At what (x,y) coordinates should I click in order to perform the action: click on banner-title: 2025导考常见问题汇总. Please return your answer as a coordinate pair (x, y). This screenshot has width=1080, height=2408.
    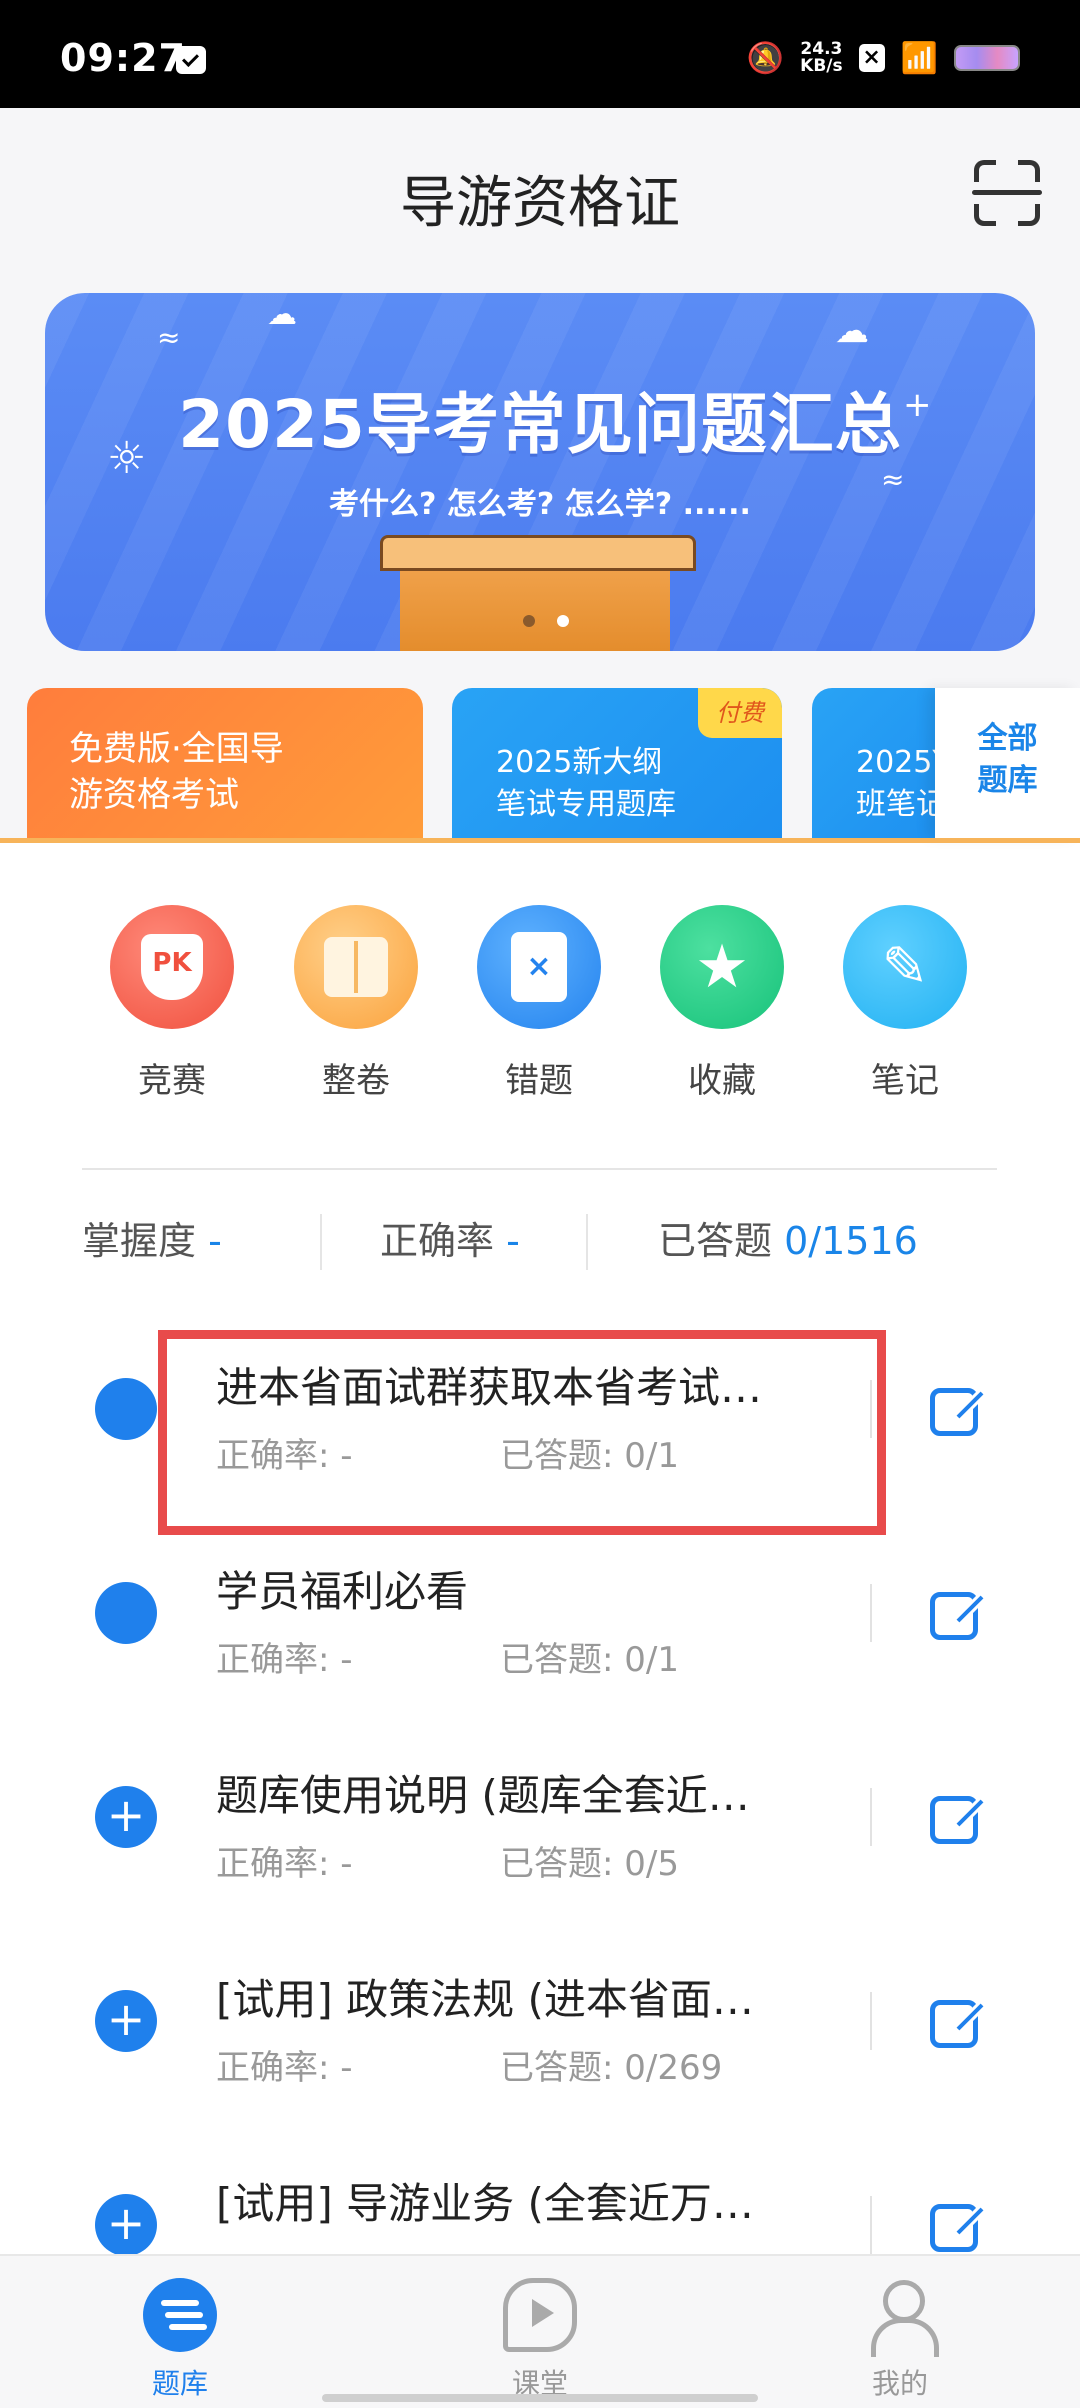
    Looking at the image, I should click on (540, 424).